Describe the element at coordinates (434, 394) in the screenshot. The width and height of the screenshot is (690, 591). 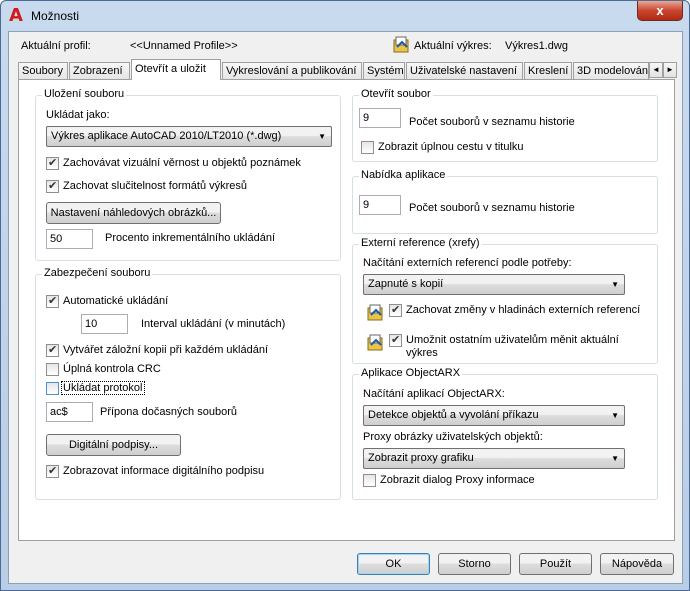
I see `arx-demand-label: Načítání aplikací ObjectARX:` at that location.